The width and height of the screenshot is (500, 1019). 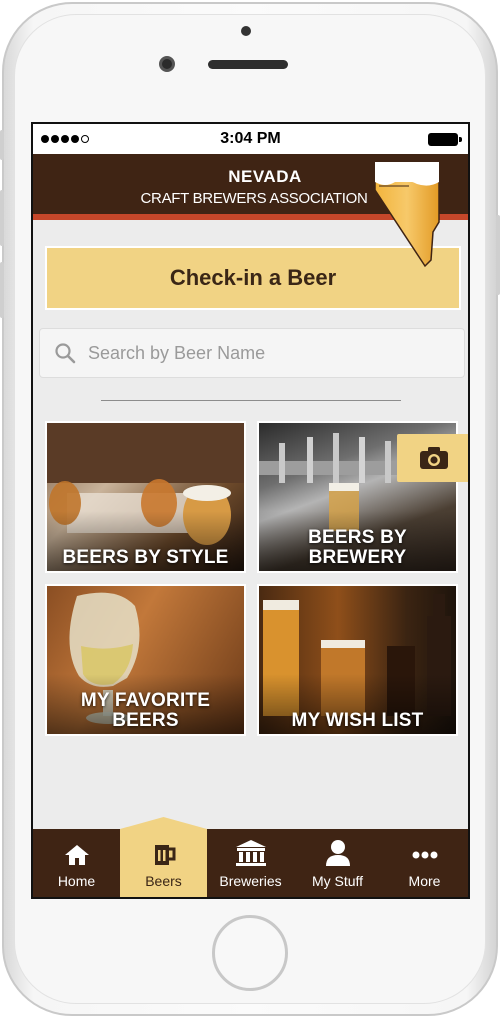 What do you see at coordinates (2, 145) in the screenshot?
I see `side-button` at bounding box center [2, 145].